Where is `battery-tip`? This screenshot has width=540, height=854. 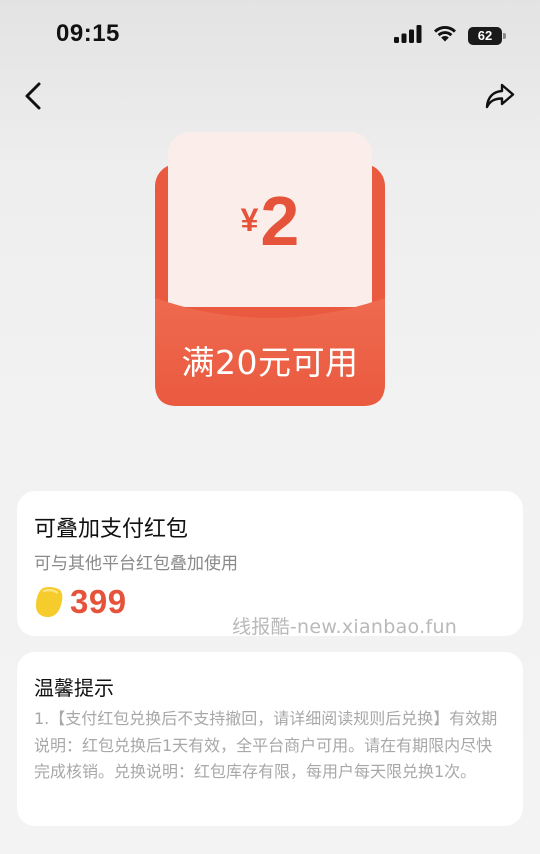
battery-tip is located at coordinates (504, 35).